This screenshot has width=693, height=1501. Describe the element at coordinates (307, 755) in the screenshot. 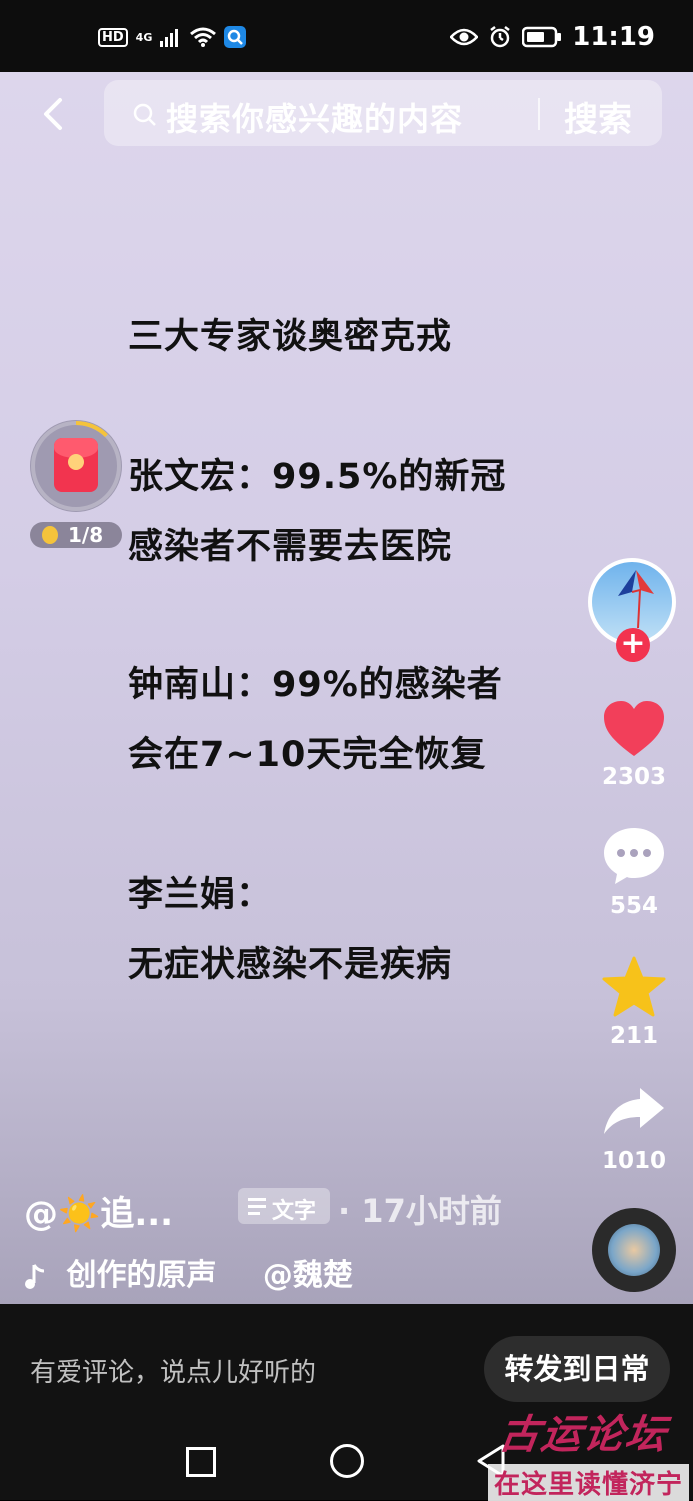

I see `video-text-line: 会在7~10天完全恢复` at that location.